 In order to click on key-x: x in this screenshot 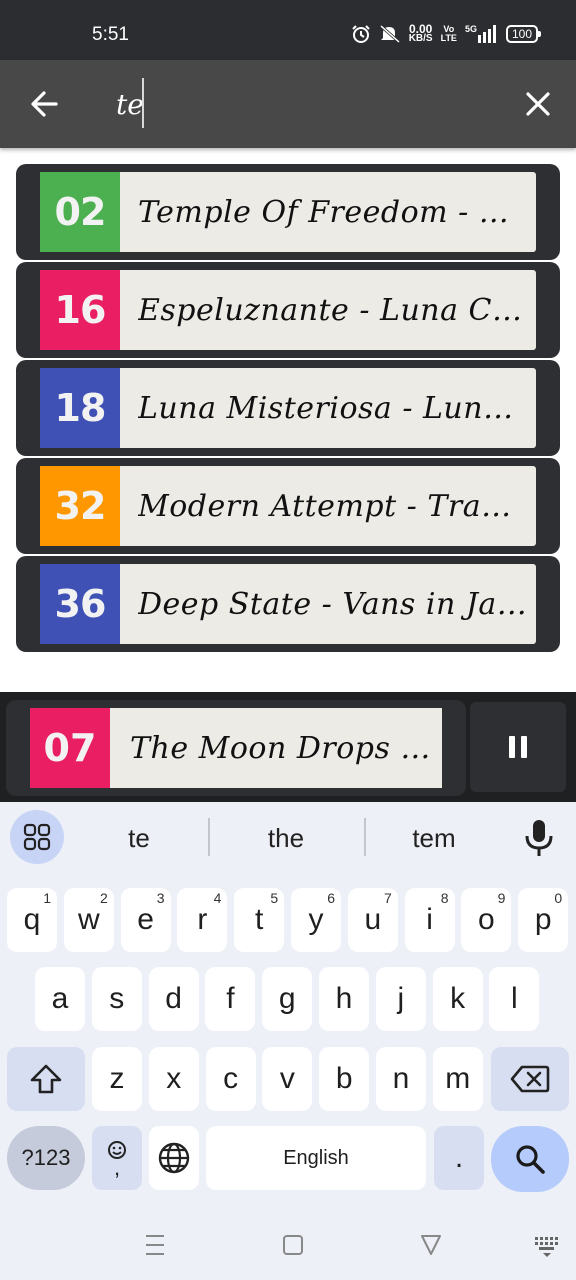, I will do `click(173, 1079)`.